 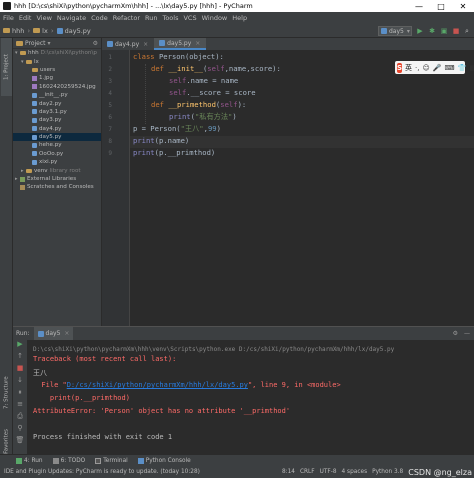 What do you see at coordinates (467, 31) in the screenshot?
I see `search-icon: ⌕` at bounding box center [467, 31].